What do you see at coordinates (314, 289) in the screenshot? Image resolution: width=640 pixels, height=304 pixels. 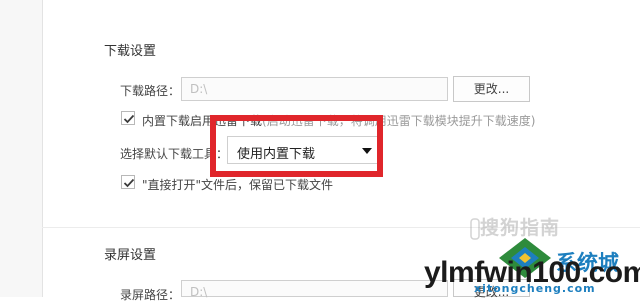 I see `record-path-field: D:\` at bounding box center [314, 289].